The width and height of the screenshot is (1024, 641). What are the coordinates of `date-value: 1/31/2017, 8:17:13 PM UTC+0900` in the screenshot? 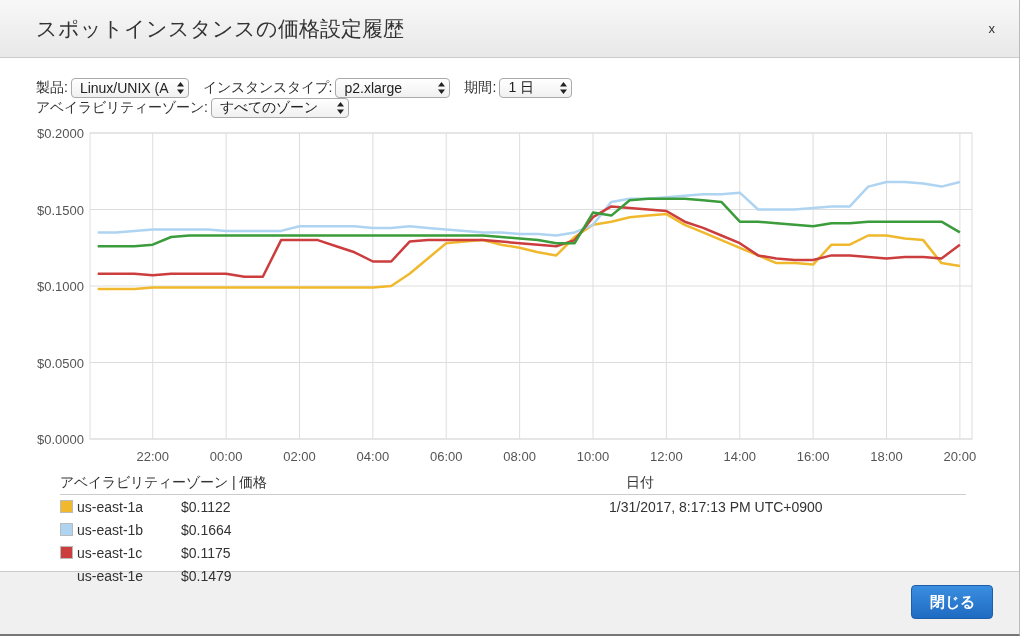 It's located at (716, 506).